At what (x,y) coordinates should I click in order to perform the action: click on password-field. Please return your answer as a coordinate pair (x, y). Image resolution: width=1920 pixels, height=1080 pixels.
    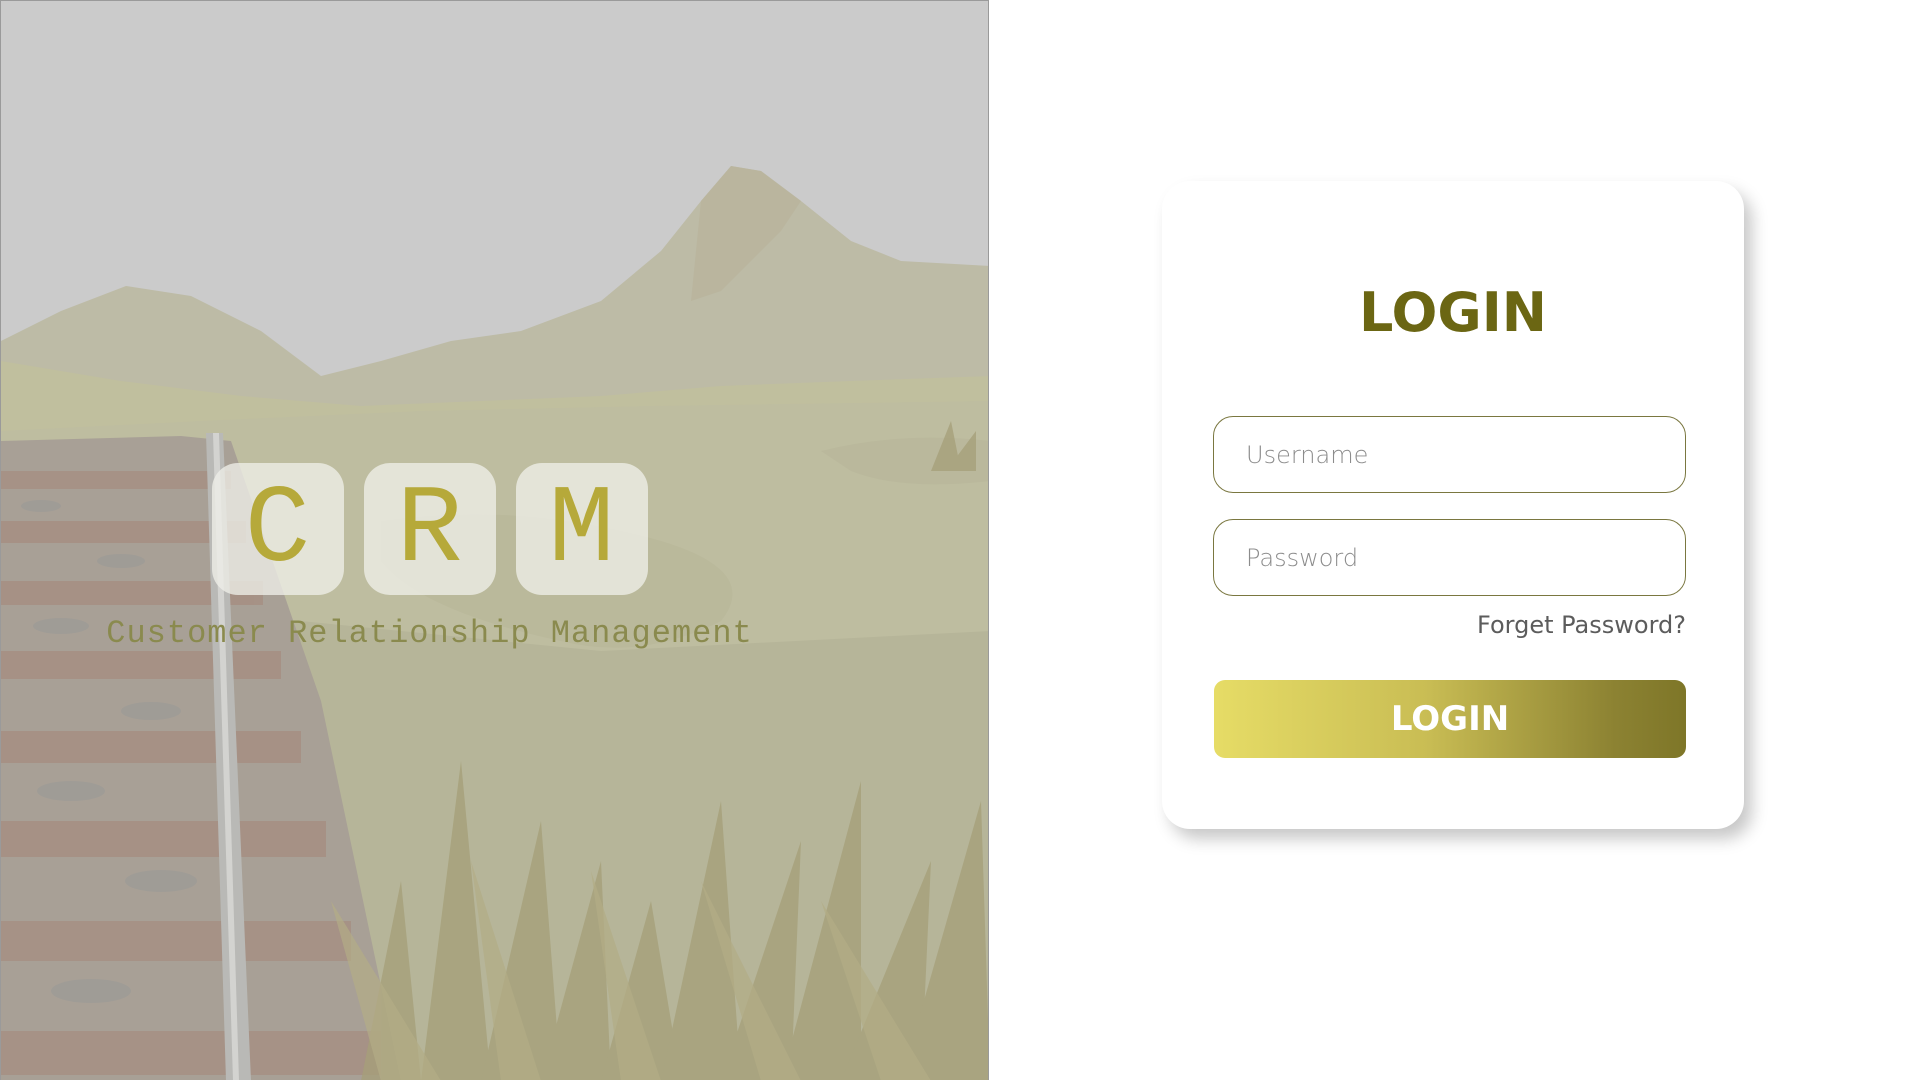
    Looking at the image, I should click on (1449, 557).